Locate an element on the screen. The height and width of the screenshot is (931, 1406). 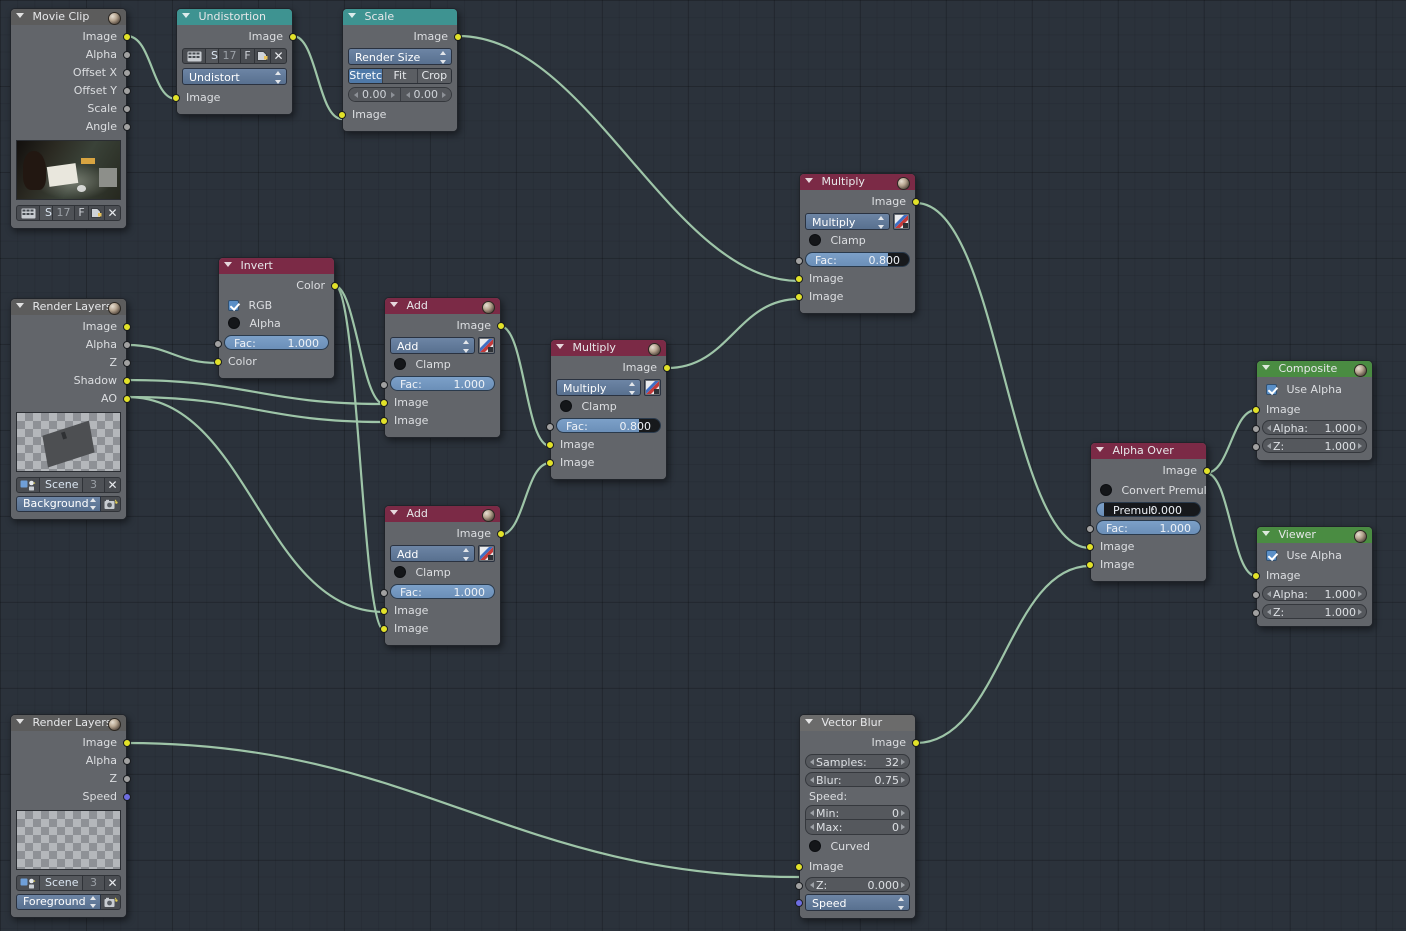
socket-row-speed: Speed is located at coordinates (71, 797).